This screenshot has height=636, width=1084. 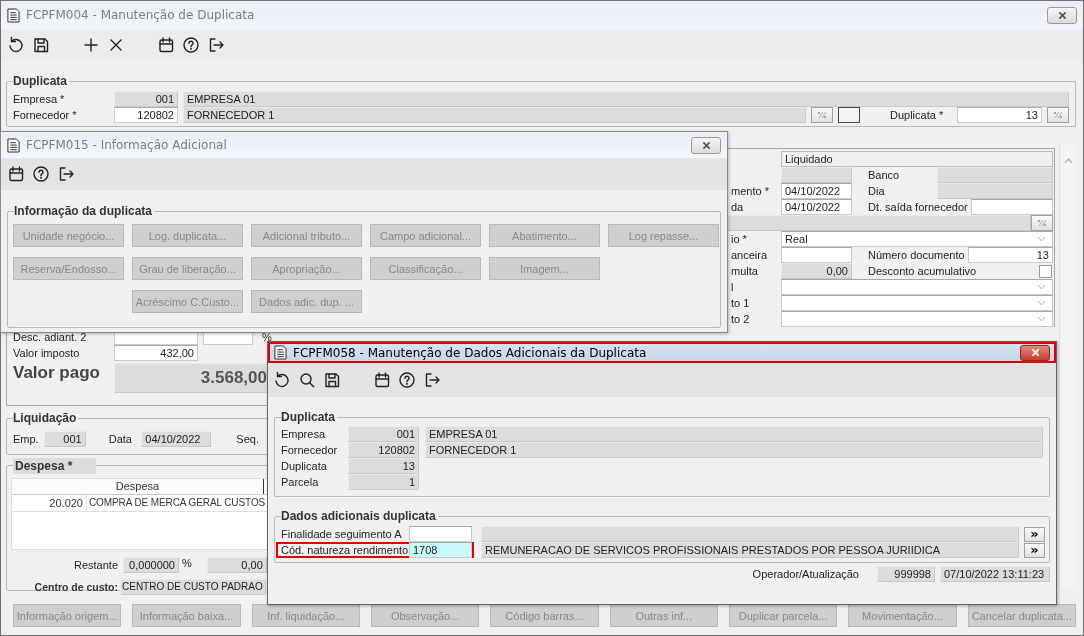 What do you see at coordinates (737, 207) in the screenshot?
I see `field-label: da` at bounding box center [737, 207].